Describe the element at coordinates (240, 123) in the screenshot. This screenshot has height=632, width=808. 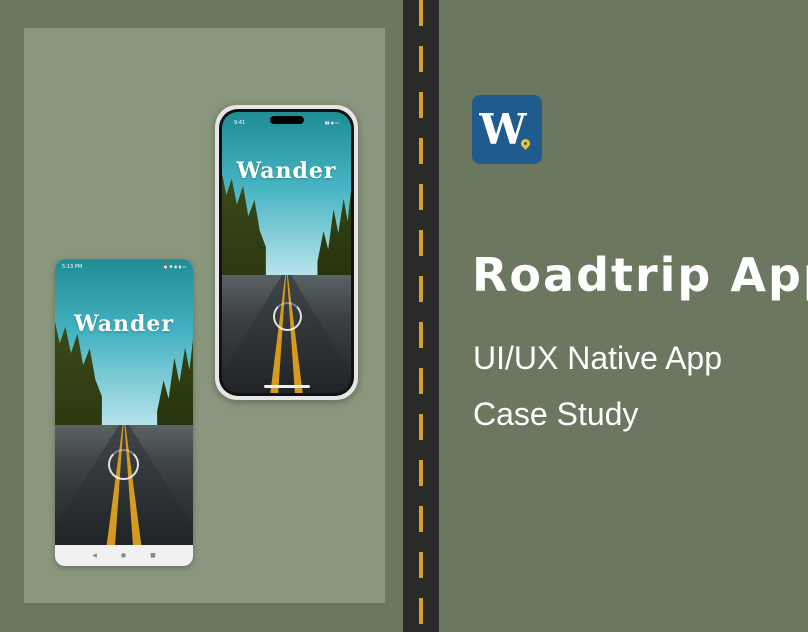
I see `iphone-status-time: 9:41` at that location.